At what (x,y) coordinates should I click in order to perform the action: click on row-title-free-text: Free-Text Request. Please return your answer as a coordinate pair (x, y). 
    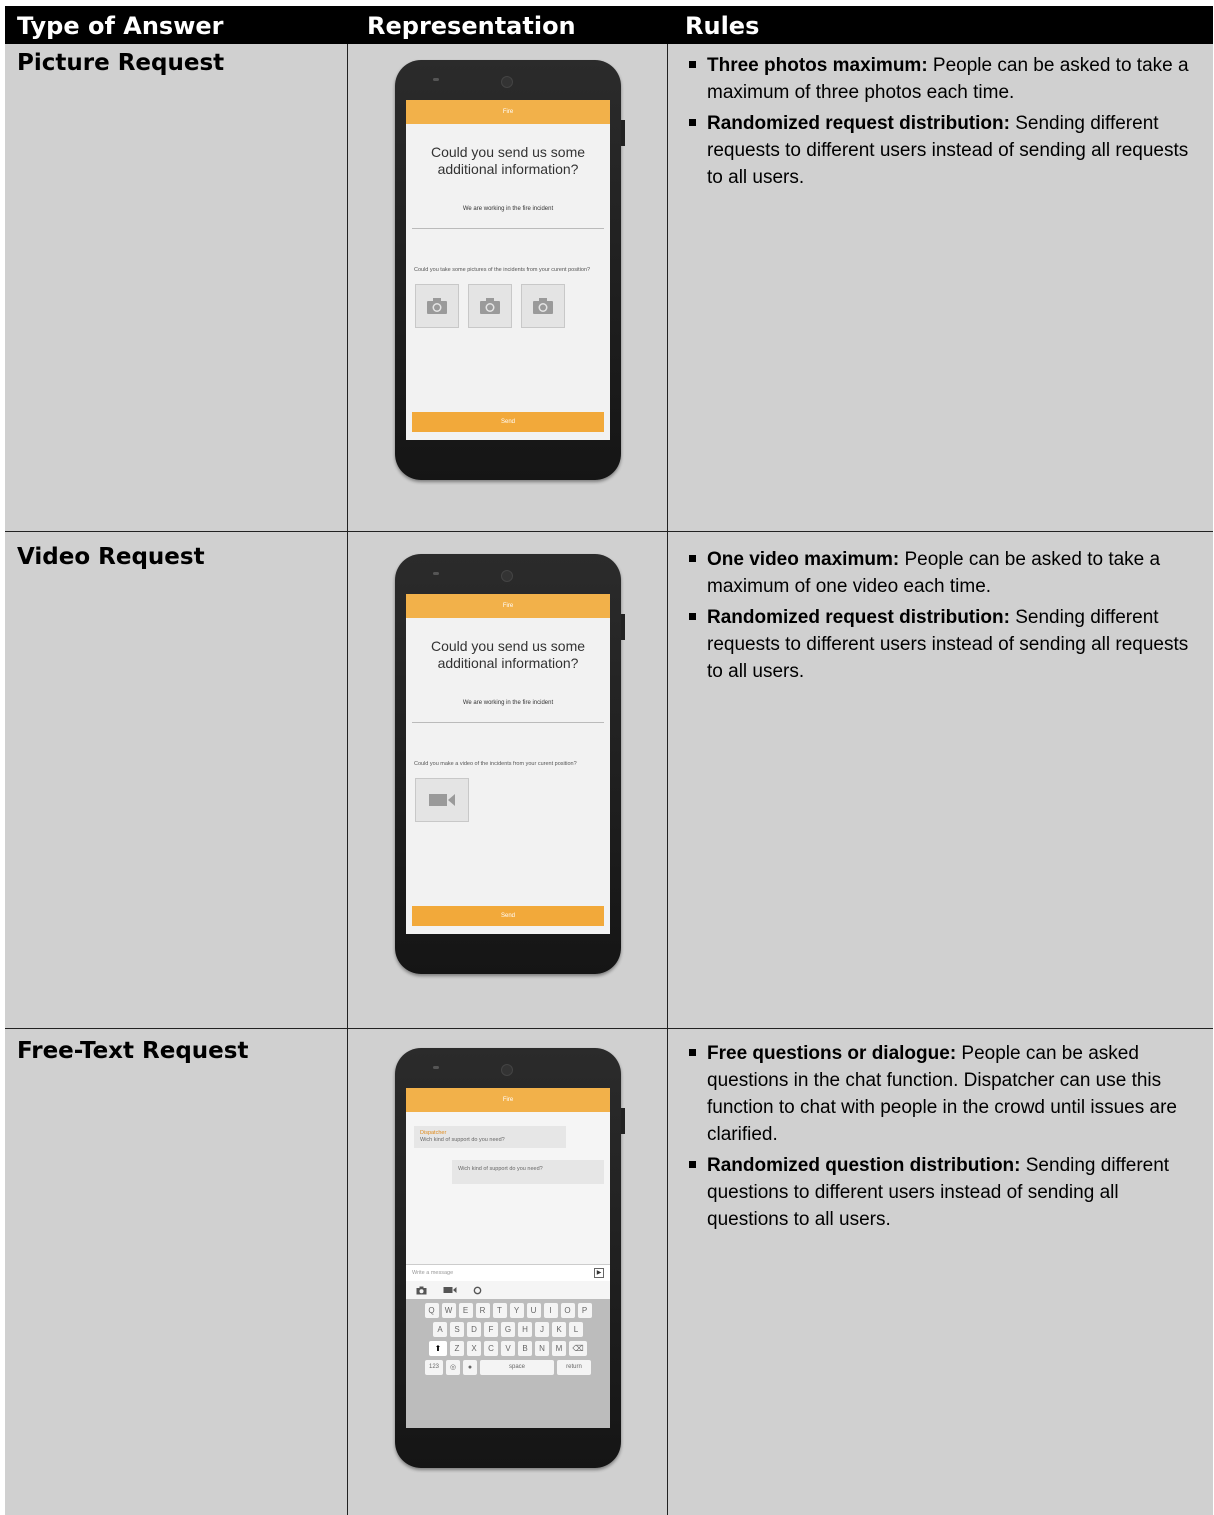
    Looking at the image, I should click on (133, 1051).